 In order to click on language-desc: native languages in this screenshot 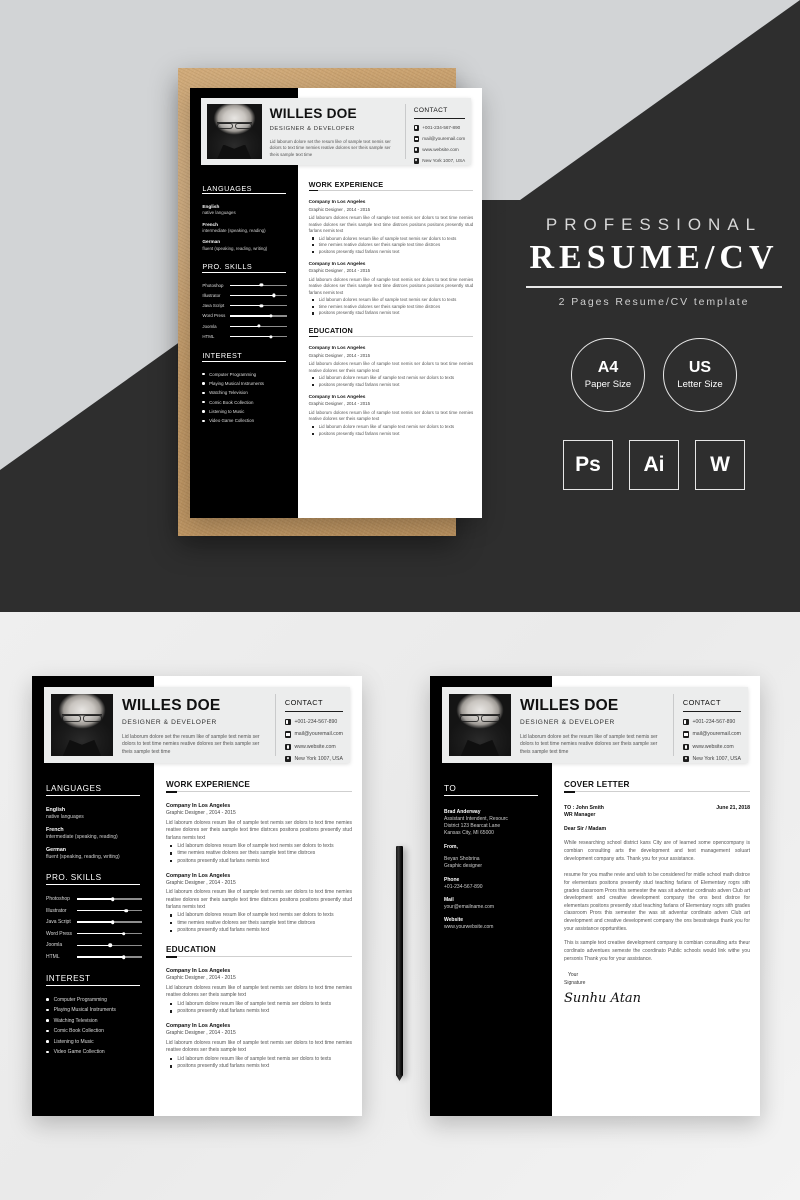, I will do `click(65, 817)`.